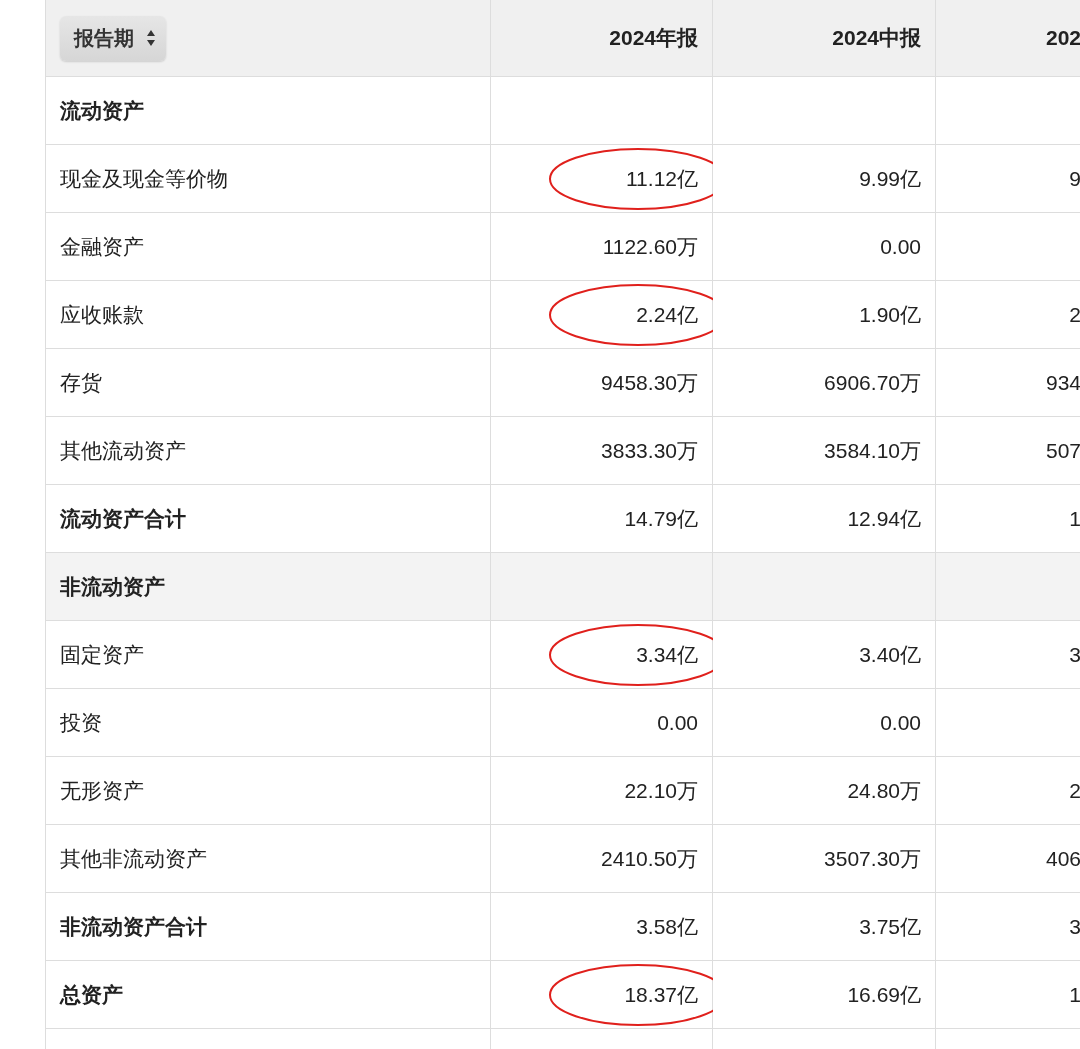  Describe the element at coordinates (268, 451) in the screenshot. I see `row-label-cell: 其他流动资产` at that location.